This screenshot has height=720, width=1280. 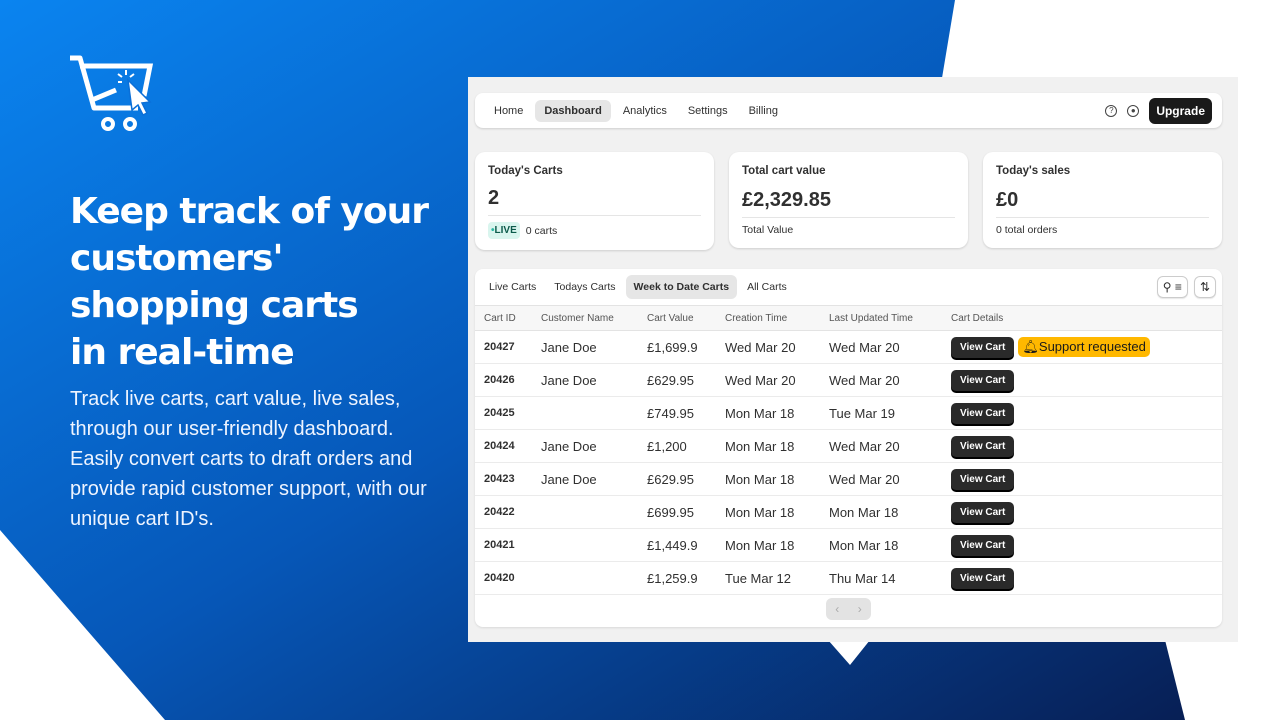 What do you see at coordinates (499, 380) in the screenshot?
I see `cart-id: 20426` at bounding box center [499, 380].